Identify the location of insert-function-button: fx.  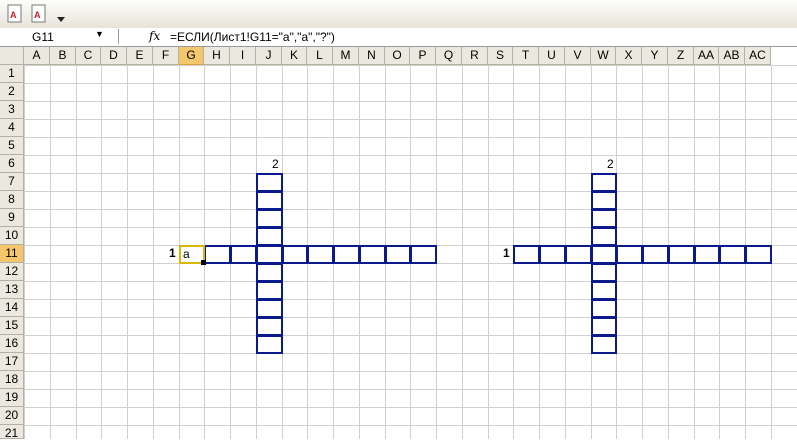
(154, 36).